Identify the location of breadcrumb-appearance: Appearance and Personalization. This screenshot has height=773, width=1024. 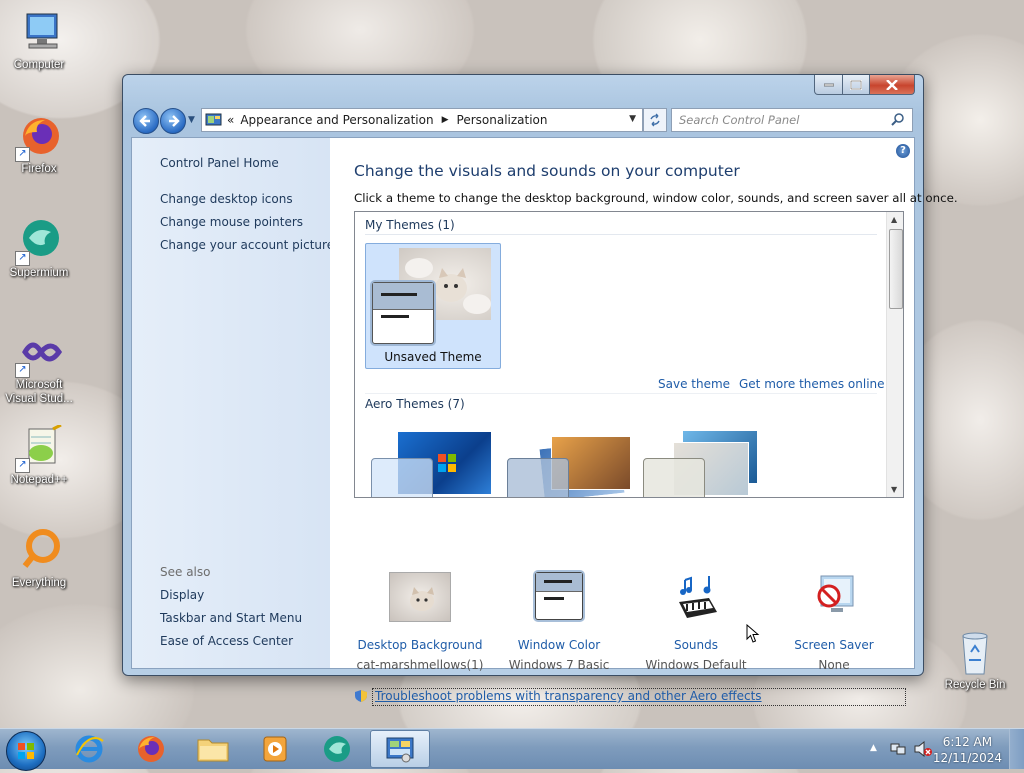
(336, 120).